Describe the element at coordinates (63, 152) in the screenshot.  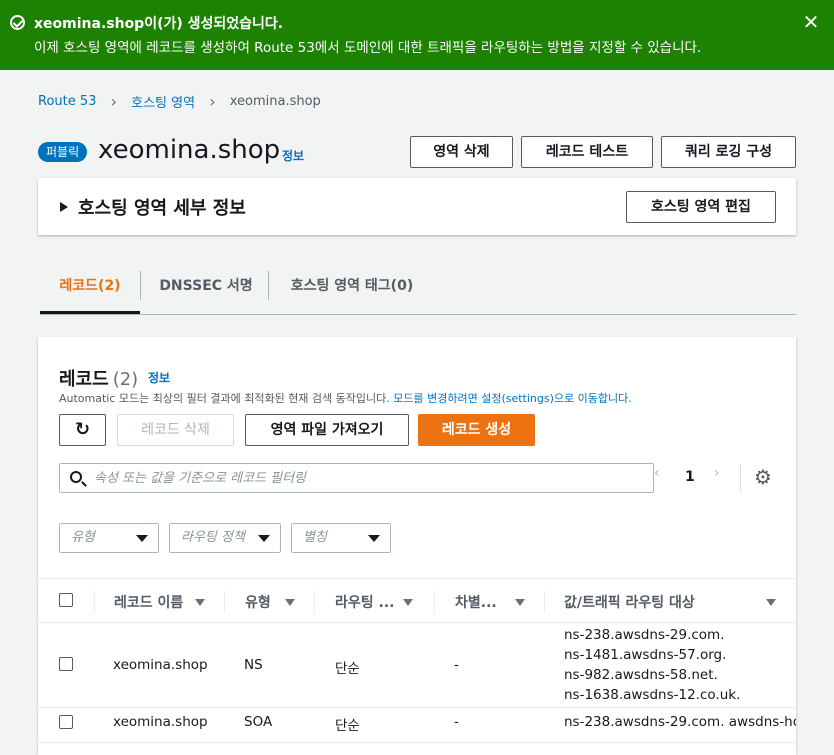
I see `public-badge: 퍼블릭` at that location.